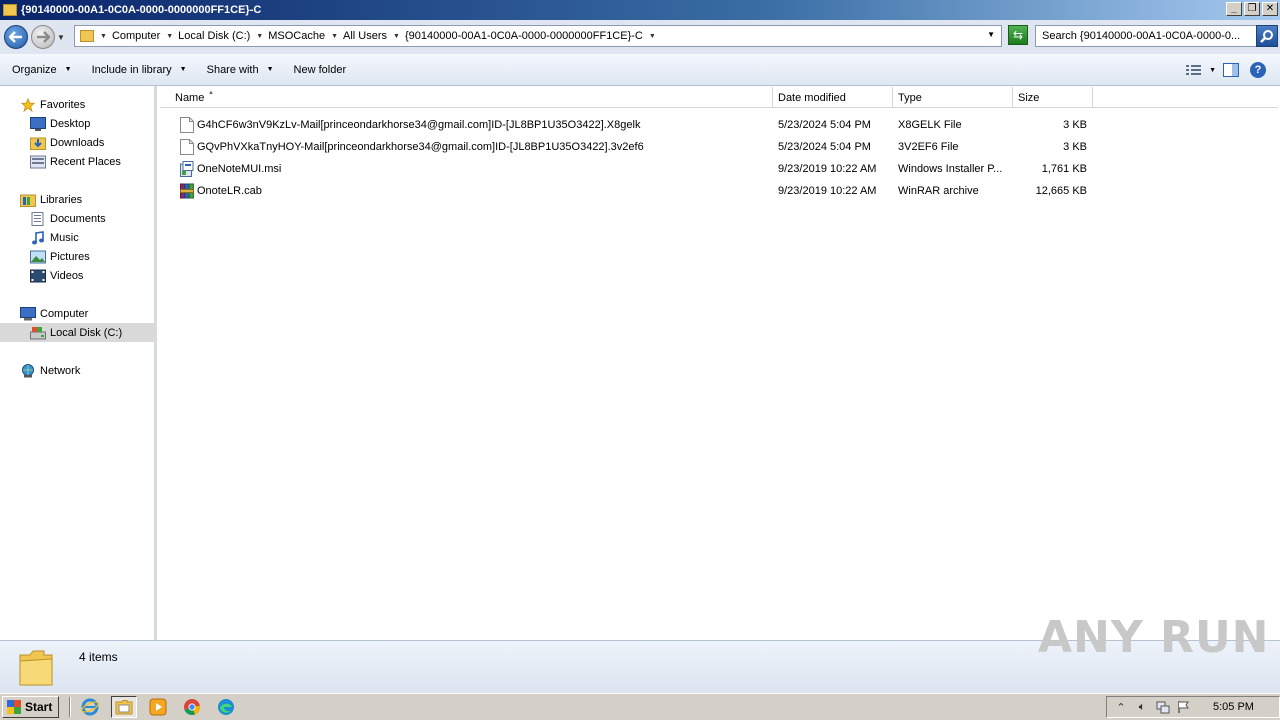 This screenshot has width=1280, height=720. I want to click on view-controls: ▼ ?, so click(1229, 70).